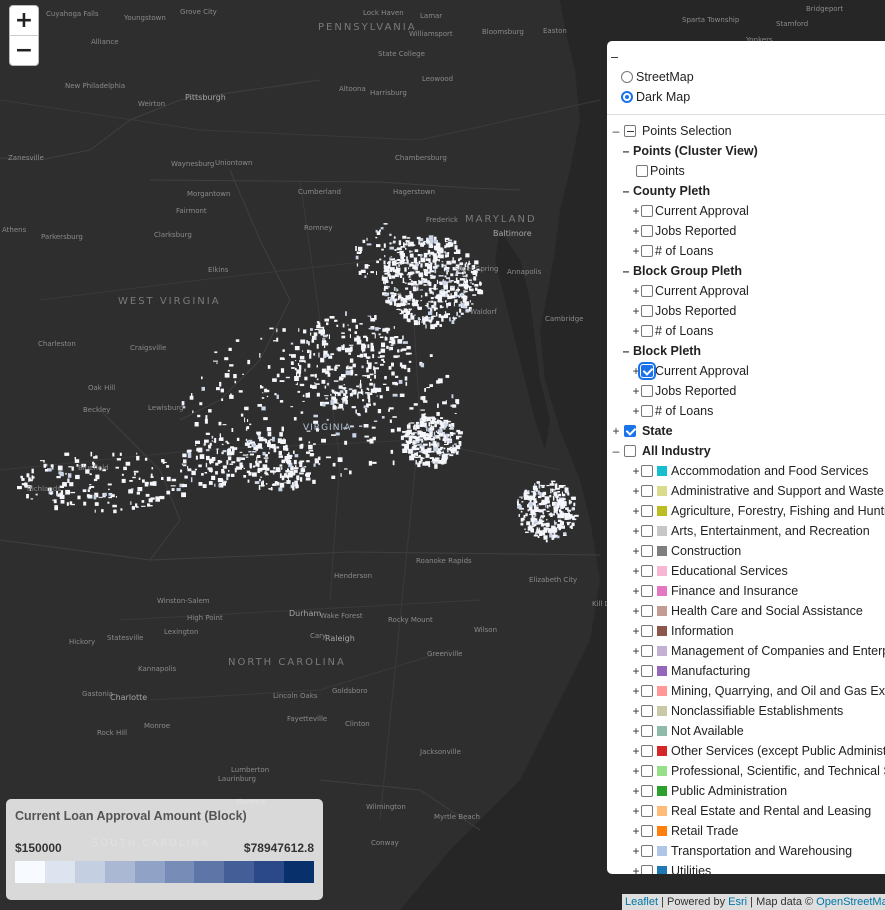  What do you see at coordinates (24, 21) in the screenshot?
I see `zoom-in-button: +` at bounding box center [24, 21].